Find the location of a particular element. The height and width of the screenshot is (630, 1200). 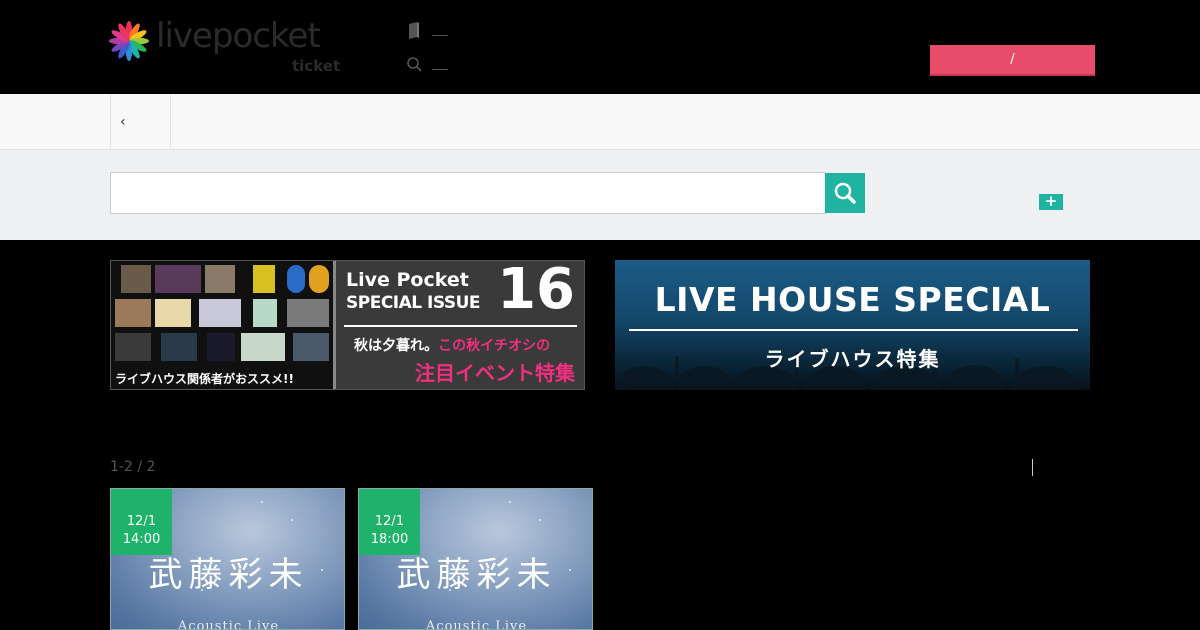

nav-search-link is located at coordinates (436, 66).